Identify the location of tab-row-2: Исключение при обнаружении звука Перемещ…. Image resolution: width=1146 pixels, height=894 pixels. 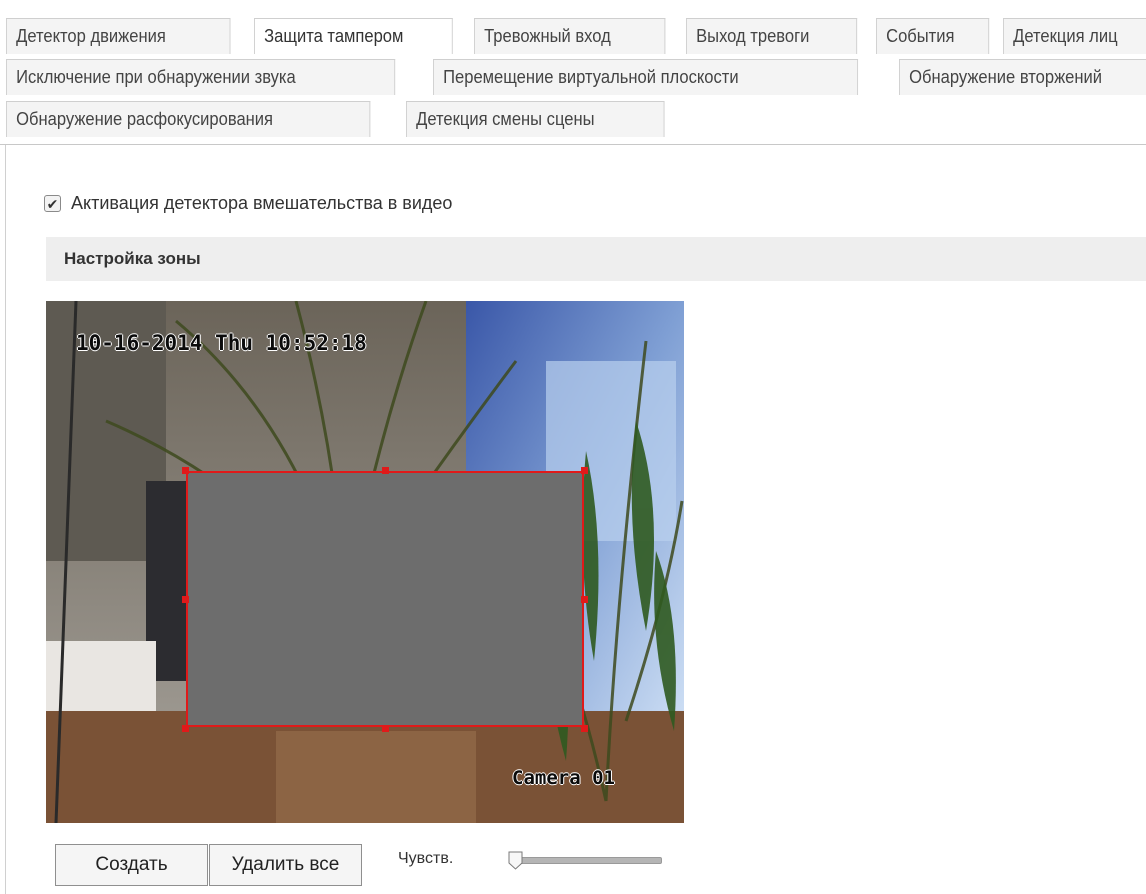
(576, 77).